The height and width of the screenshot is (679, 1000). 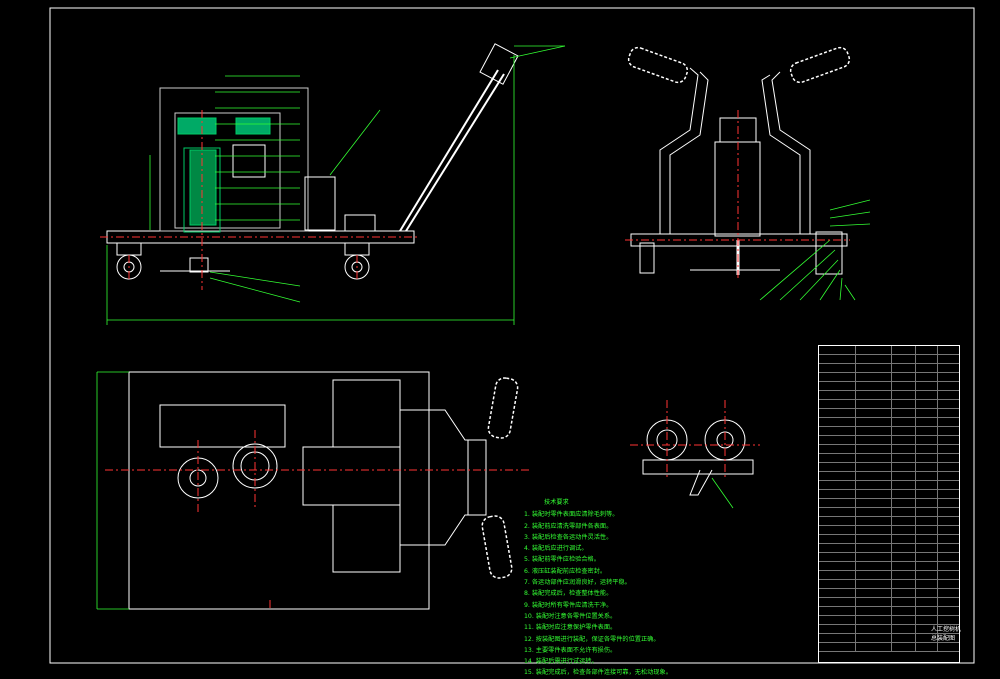 I want to click on tech-note-line: 4. 装配后应进行调试。, so click(x=556, y=549).